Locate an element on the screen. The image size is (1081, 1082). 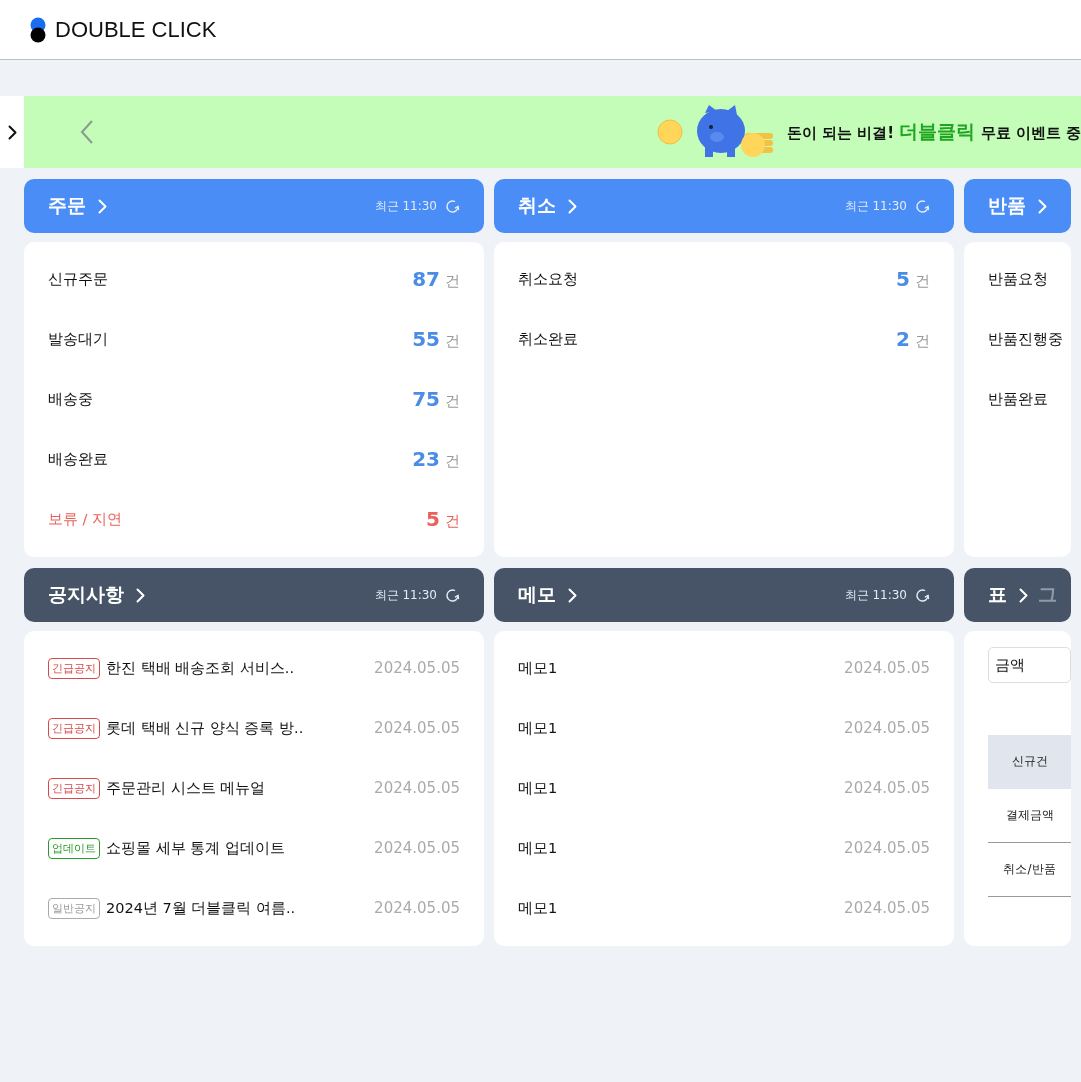
table-header-cell-text: 신규건 is located at coordinates (1029, 761).